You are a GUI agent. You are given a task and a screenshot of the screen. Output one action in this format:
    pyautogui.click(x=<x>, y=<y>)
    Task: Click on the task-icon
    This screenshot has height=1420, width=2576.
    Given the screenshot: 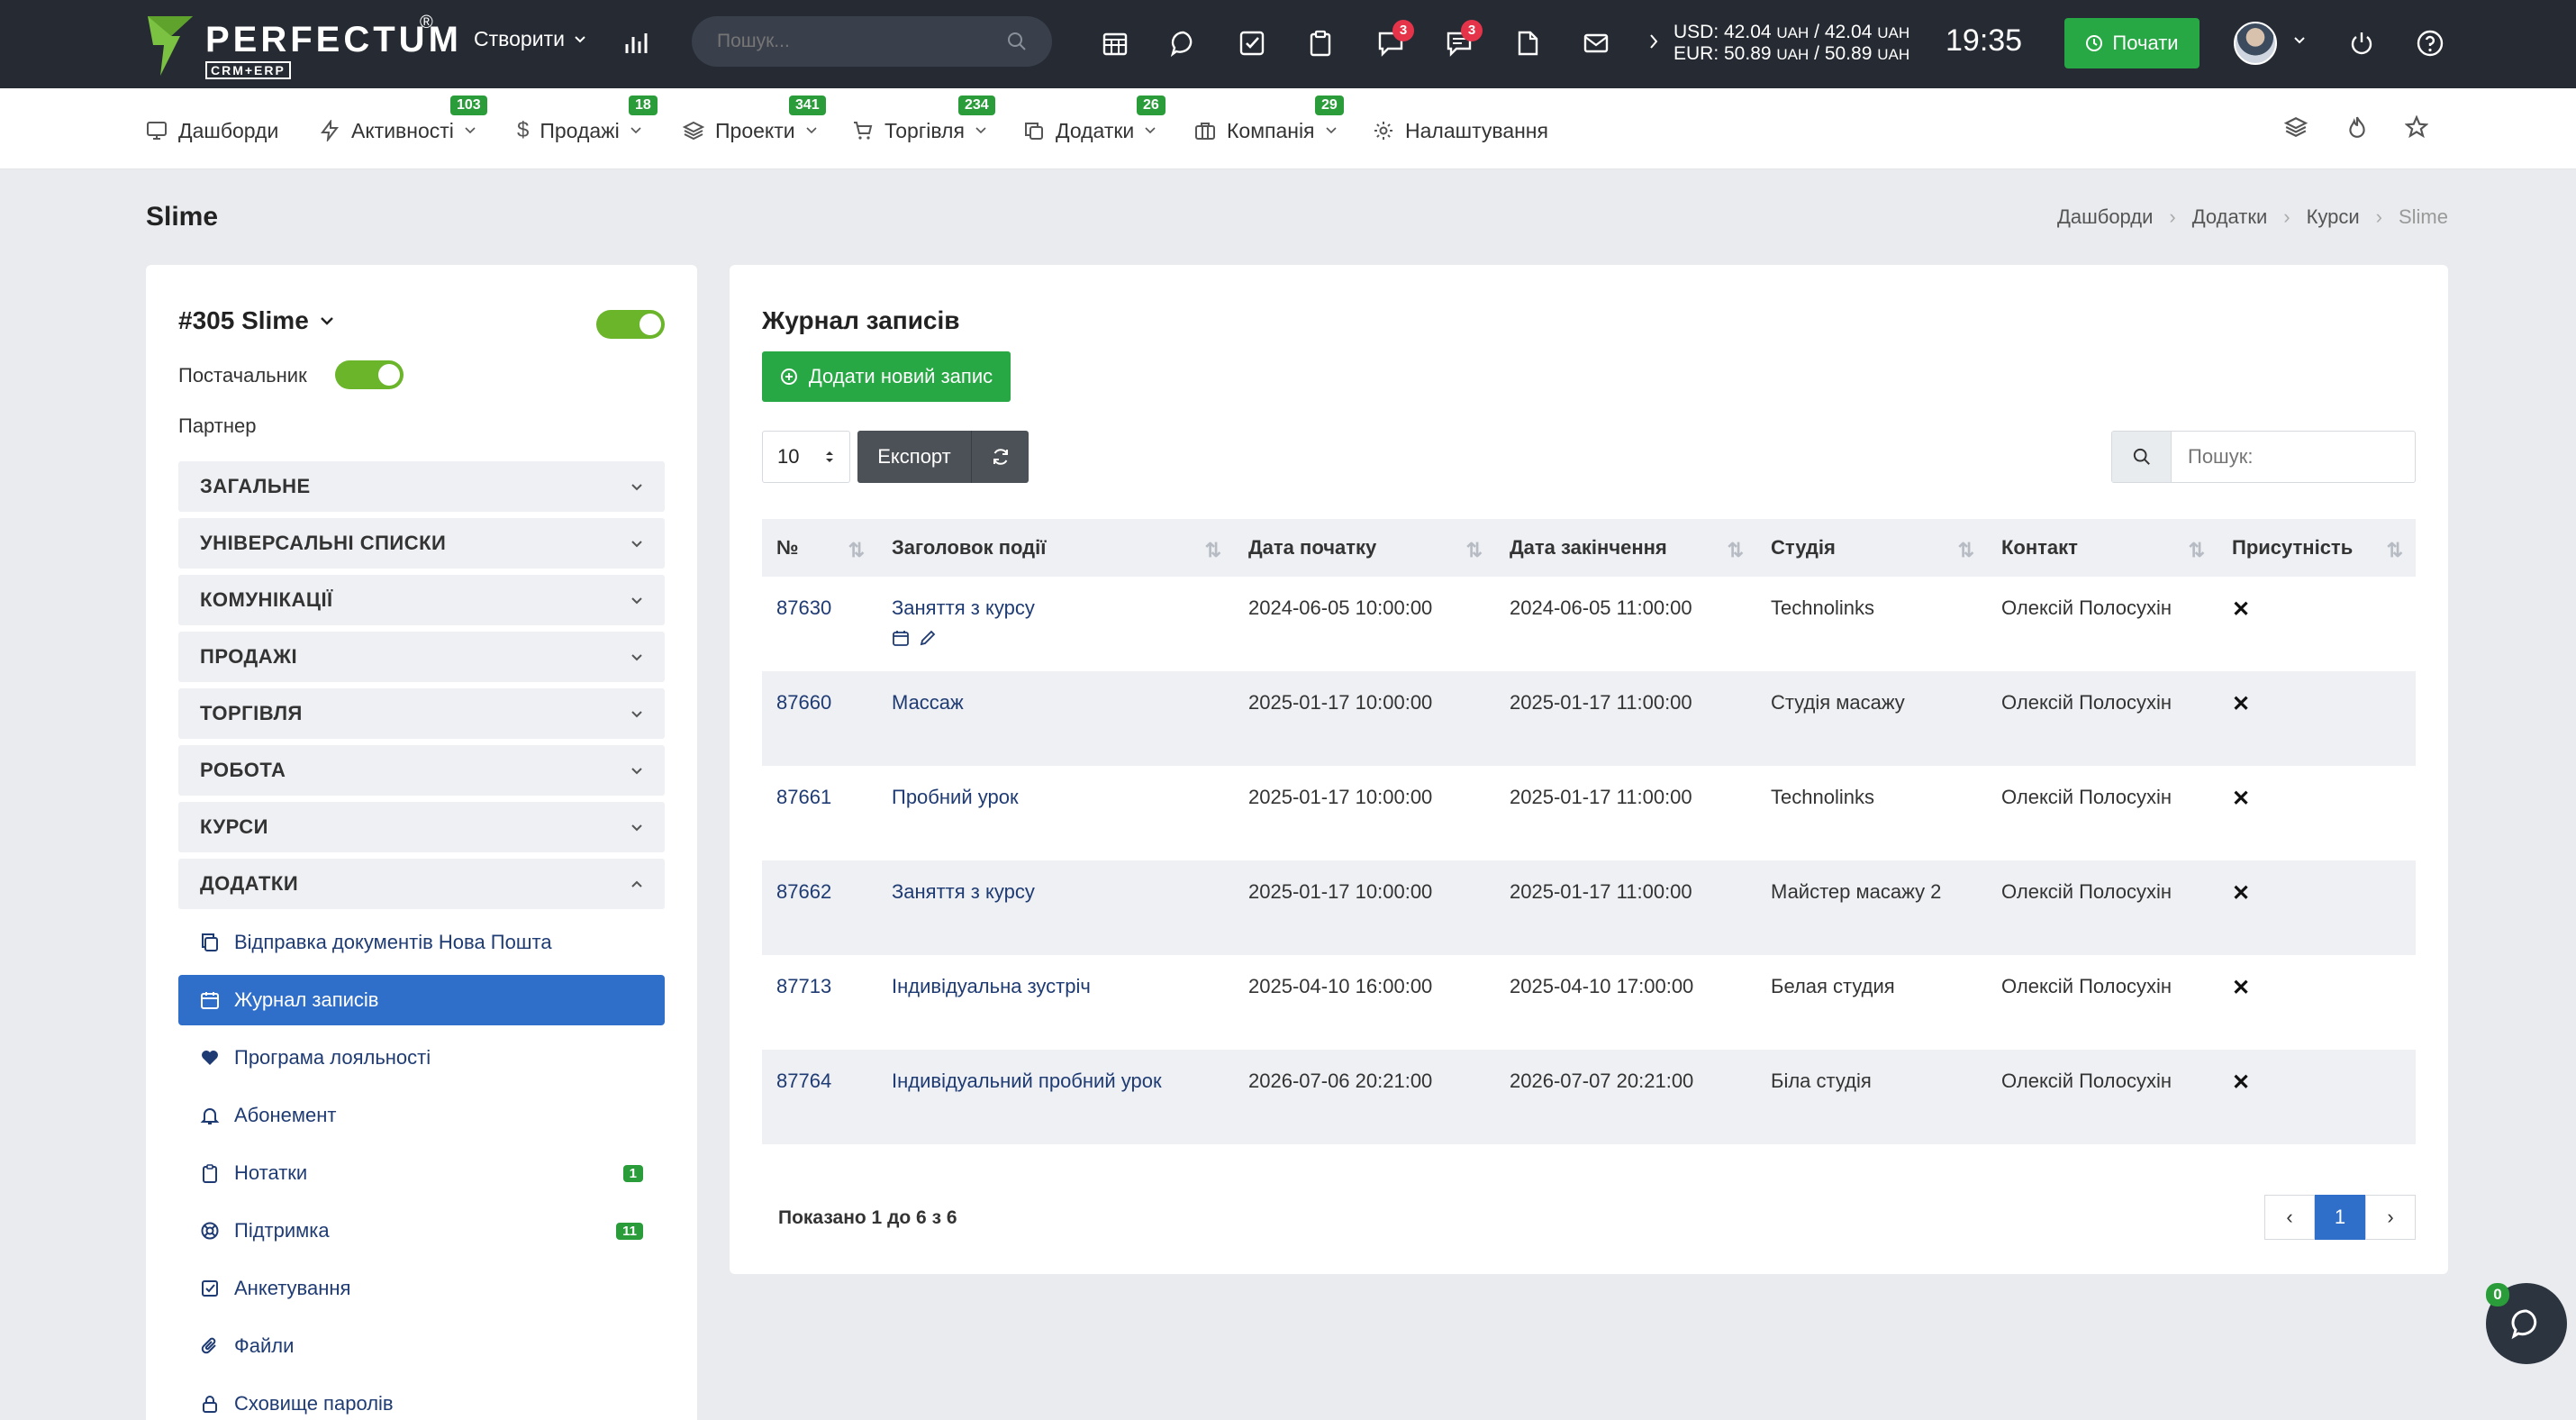 What is the action you would take?
    pyautogui.click(x=1252, y=43)
    